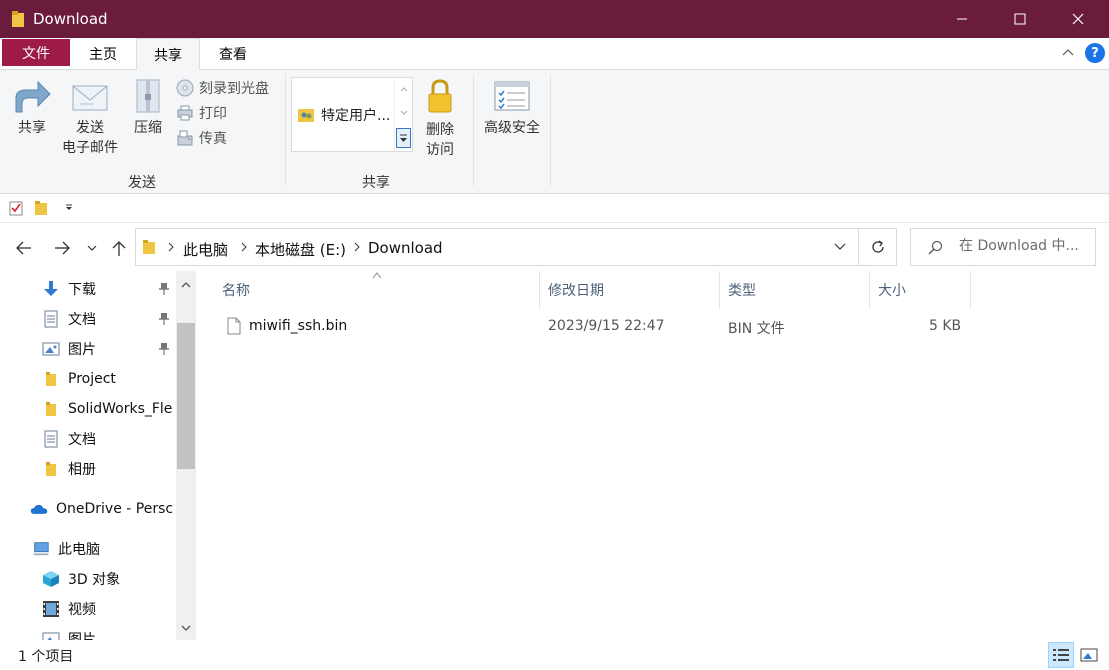 The height and width of the screenshot is (670, 1109). I want to click on collapse-ribbon-chevron-up-icon, so click(1068, 52).